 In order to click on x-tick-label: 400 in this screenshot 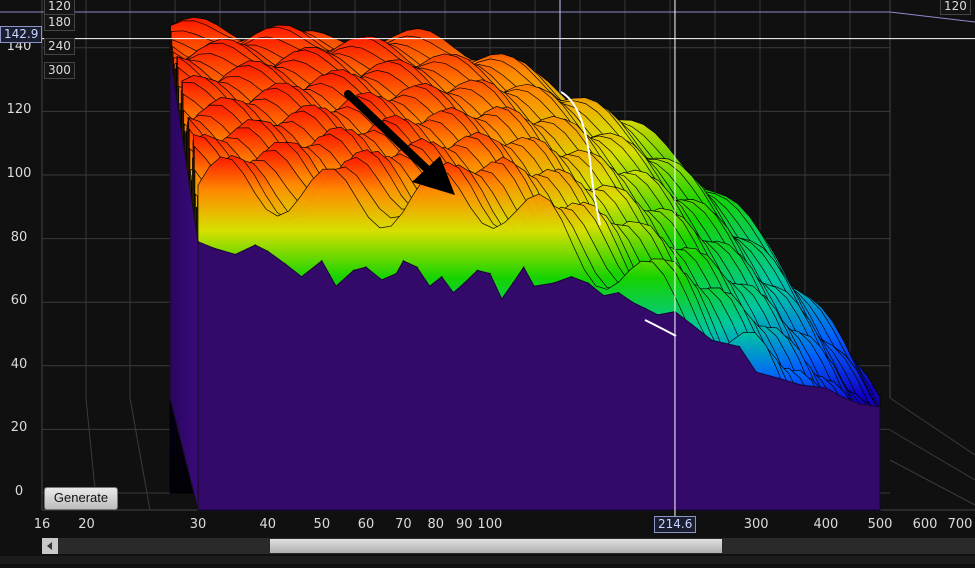, I will do `click(826, 524)`.